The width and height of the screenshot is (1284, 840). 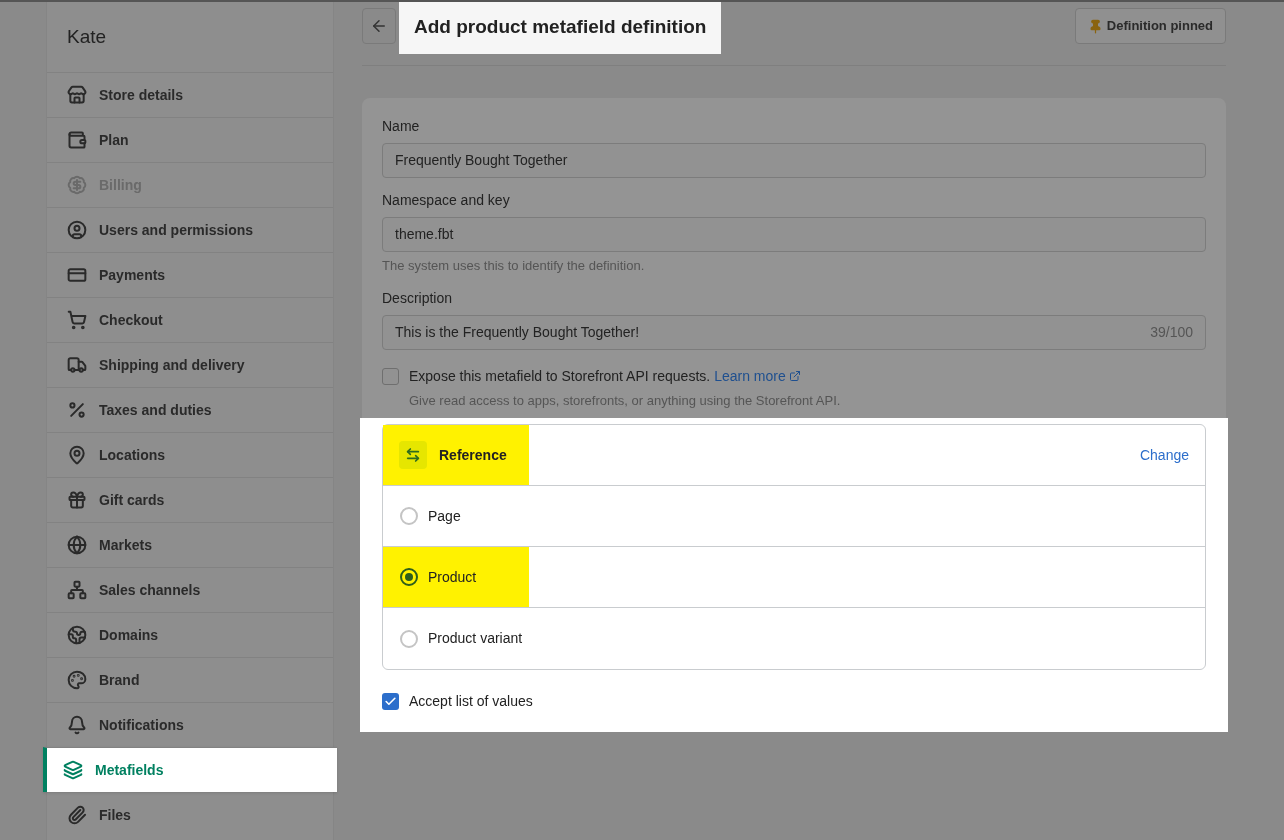 I want to click on help-text: The system uses this to identify the definition., so click(x=514, y=266).